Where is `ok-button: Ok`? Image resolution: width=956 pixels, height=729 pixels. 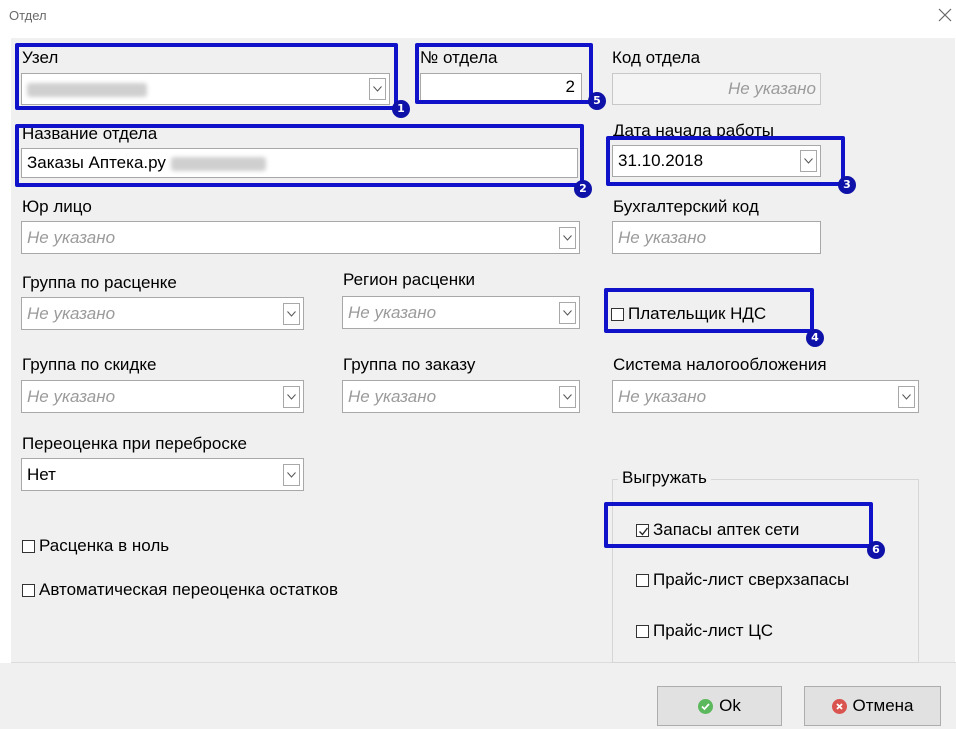
ok-button: Ok is located at coordinates (719, 706).